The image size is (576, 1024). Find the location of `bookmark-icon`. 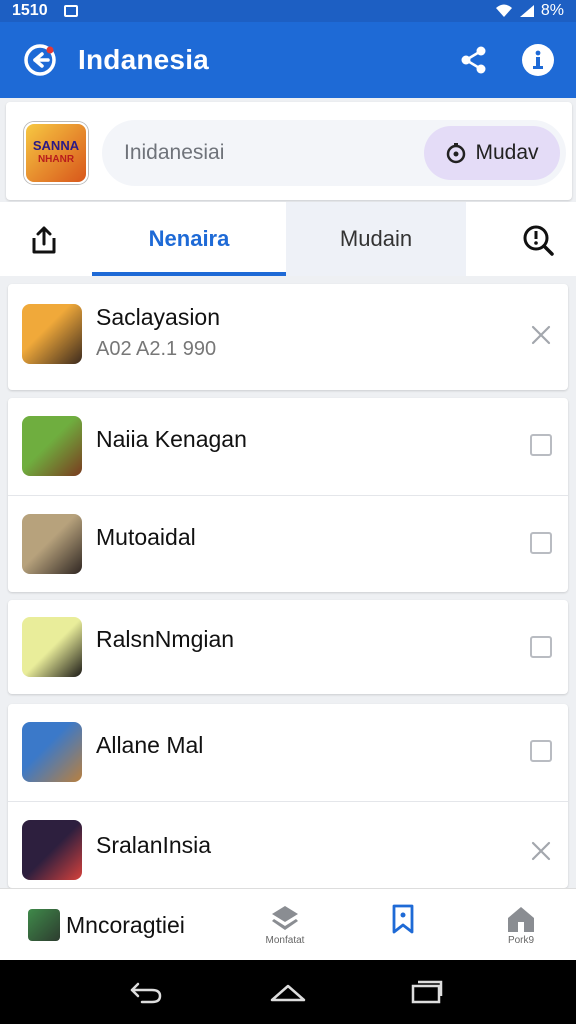

bookmark-icon is located at coordinates (403, 919).